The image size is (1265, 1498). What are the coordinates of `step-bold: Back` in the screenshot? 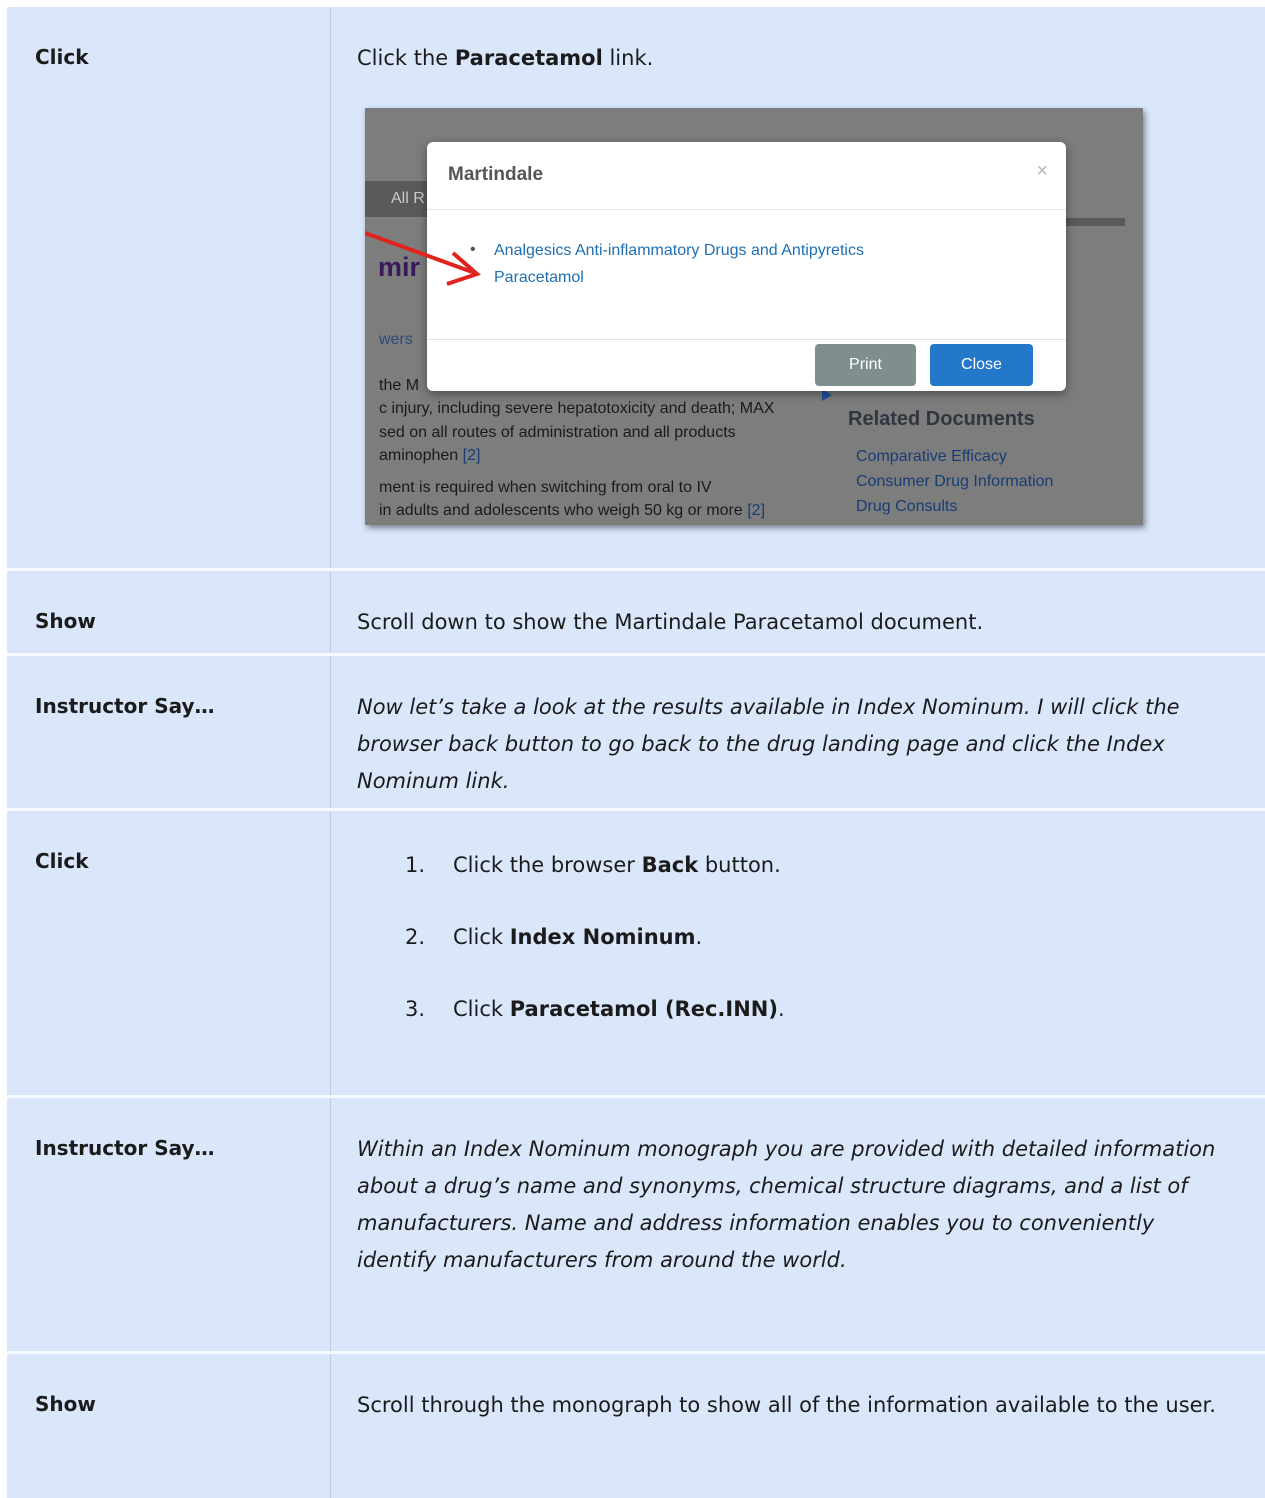 It's located at (670, 865).